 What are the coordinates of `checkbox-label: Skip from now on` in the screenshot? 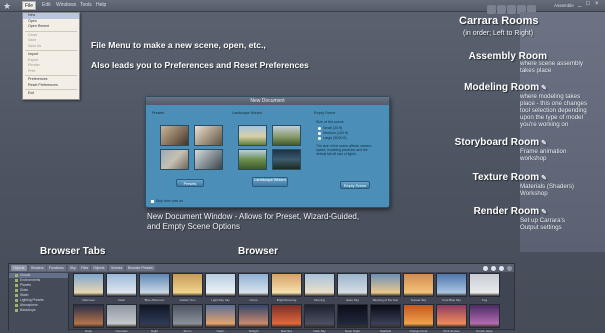 It's located at (170, 201).